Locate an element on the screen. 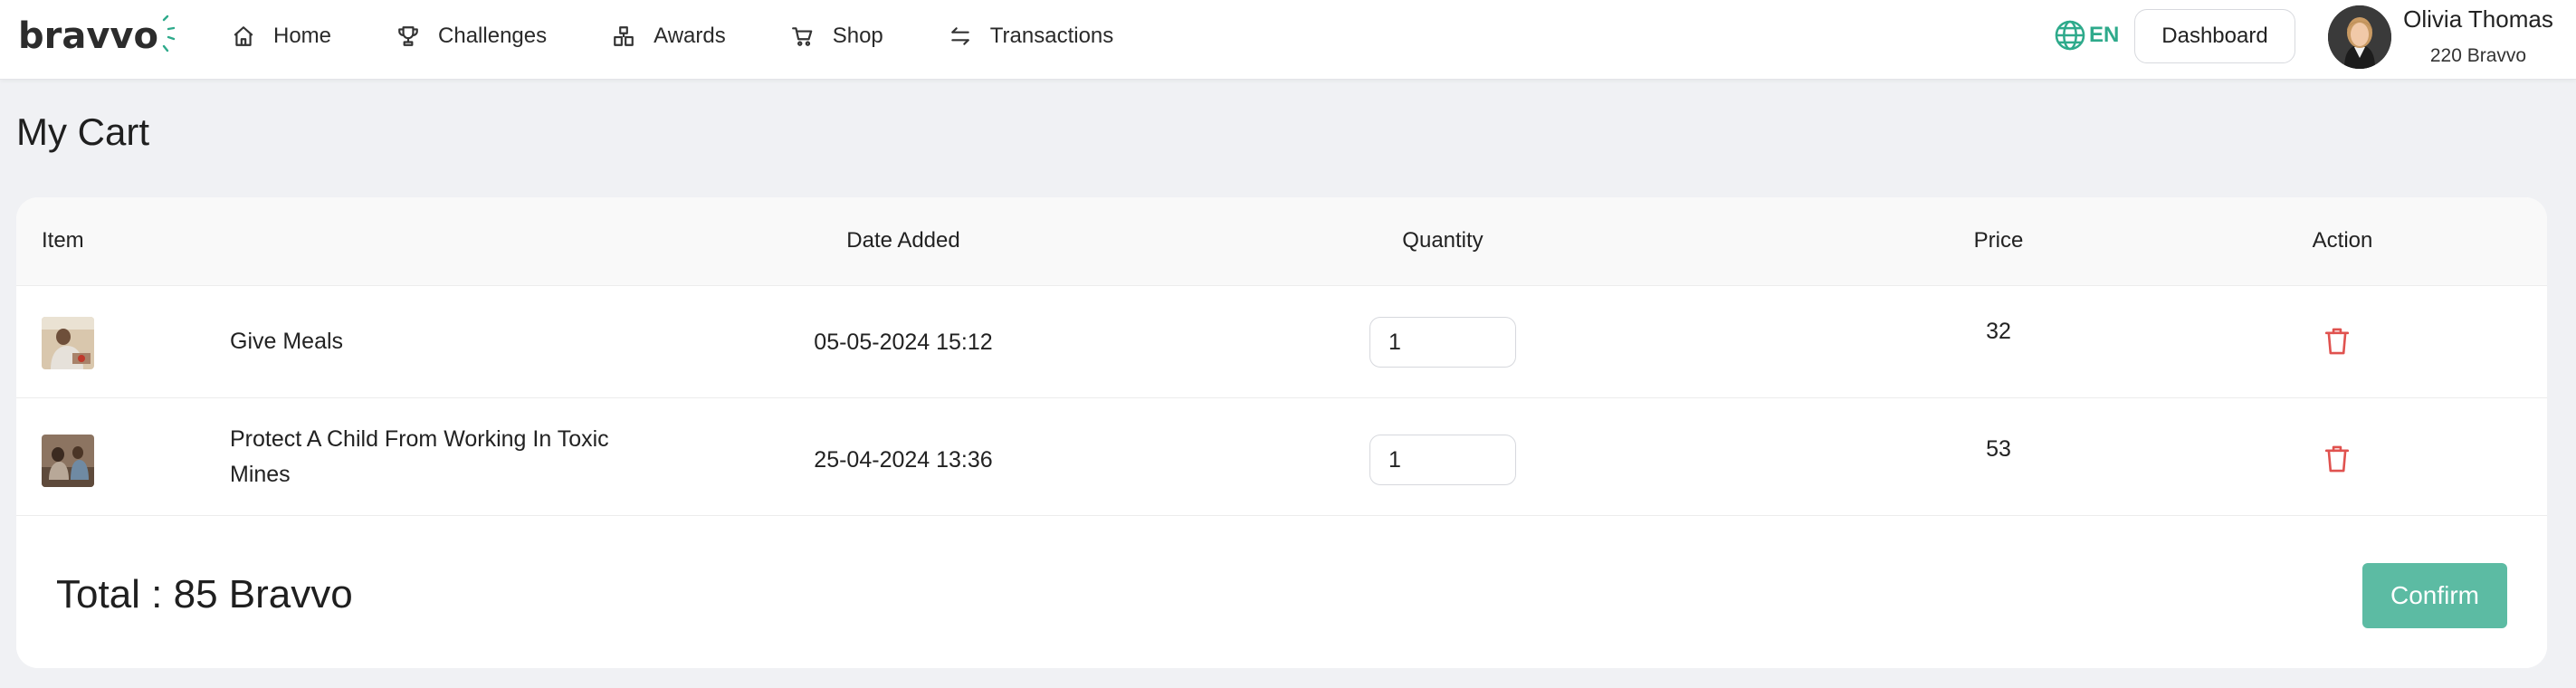 The height and width of the screenshot is (688, 2576). main-nav: Home Challenges Awards Shop Transactions is located at coordinates (672, 36).